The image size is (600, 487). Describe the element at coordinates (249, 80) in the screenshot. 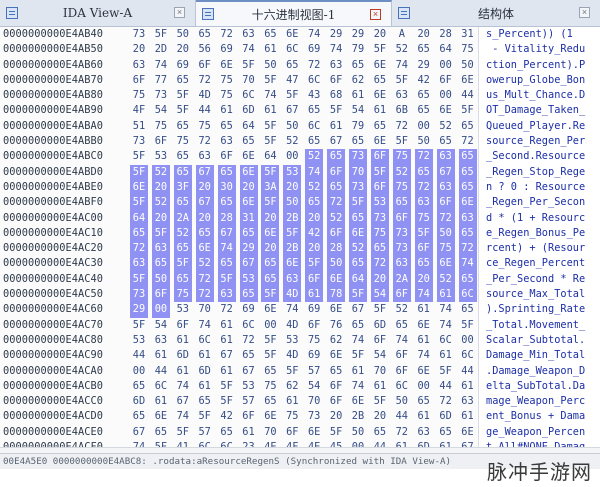

I see `hex-byte: 70` at that location.